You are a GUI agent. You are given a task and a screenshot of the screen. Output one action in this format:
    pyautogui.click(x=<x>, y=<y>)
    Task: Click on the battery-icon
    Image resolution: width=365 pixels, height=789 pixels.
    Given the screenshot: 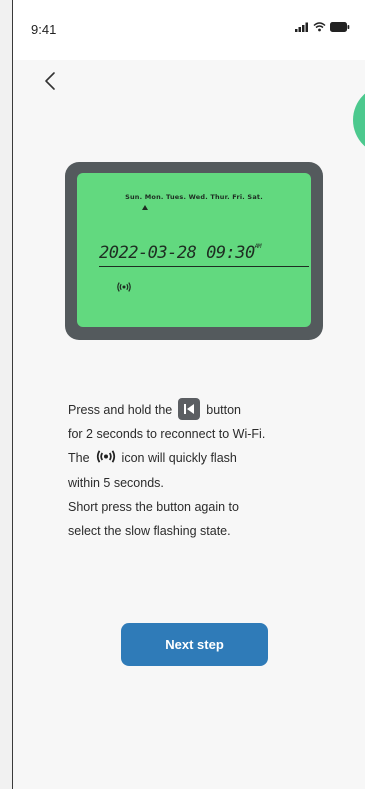 What is the action you would take?
    pyautogui.click(x=340, y=27)
    